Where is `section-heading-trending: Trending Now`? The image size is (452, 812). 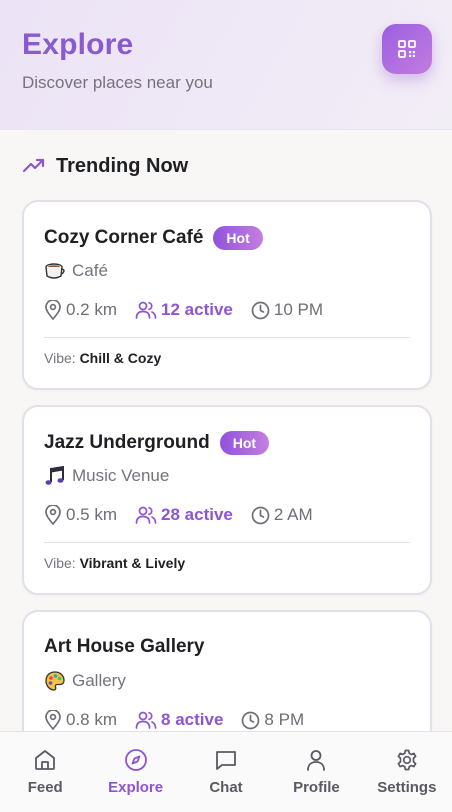
section-heading-trending: Trending Now is located at coordinates (105, 166).